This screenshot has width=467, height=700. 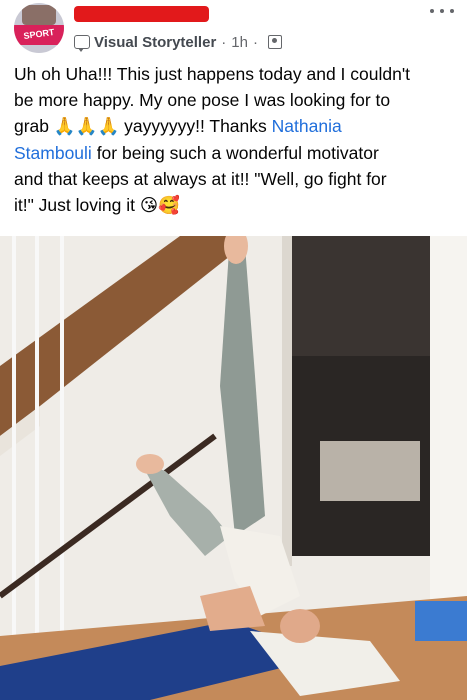 I want to click on author-name-redacted, so click(x=141, y=14).